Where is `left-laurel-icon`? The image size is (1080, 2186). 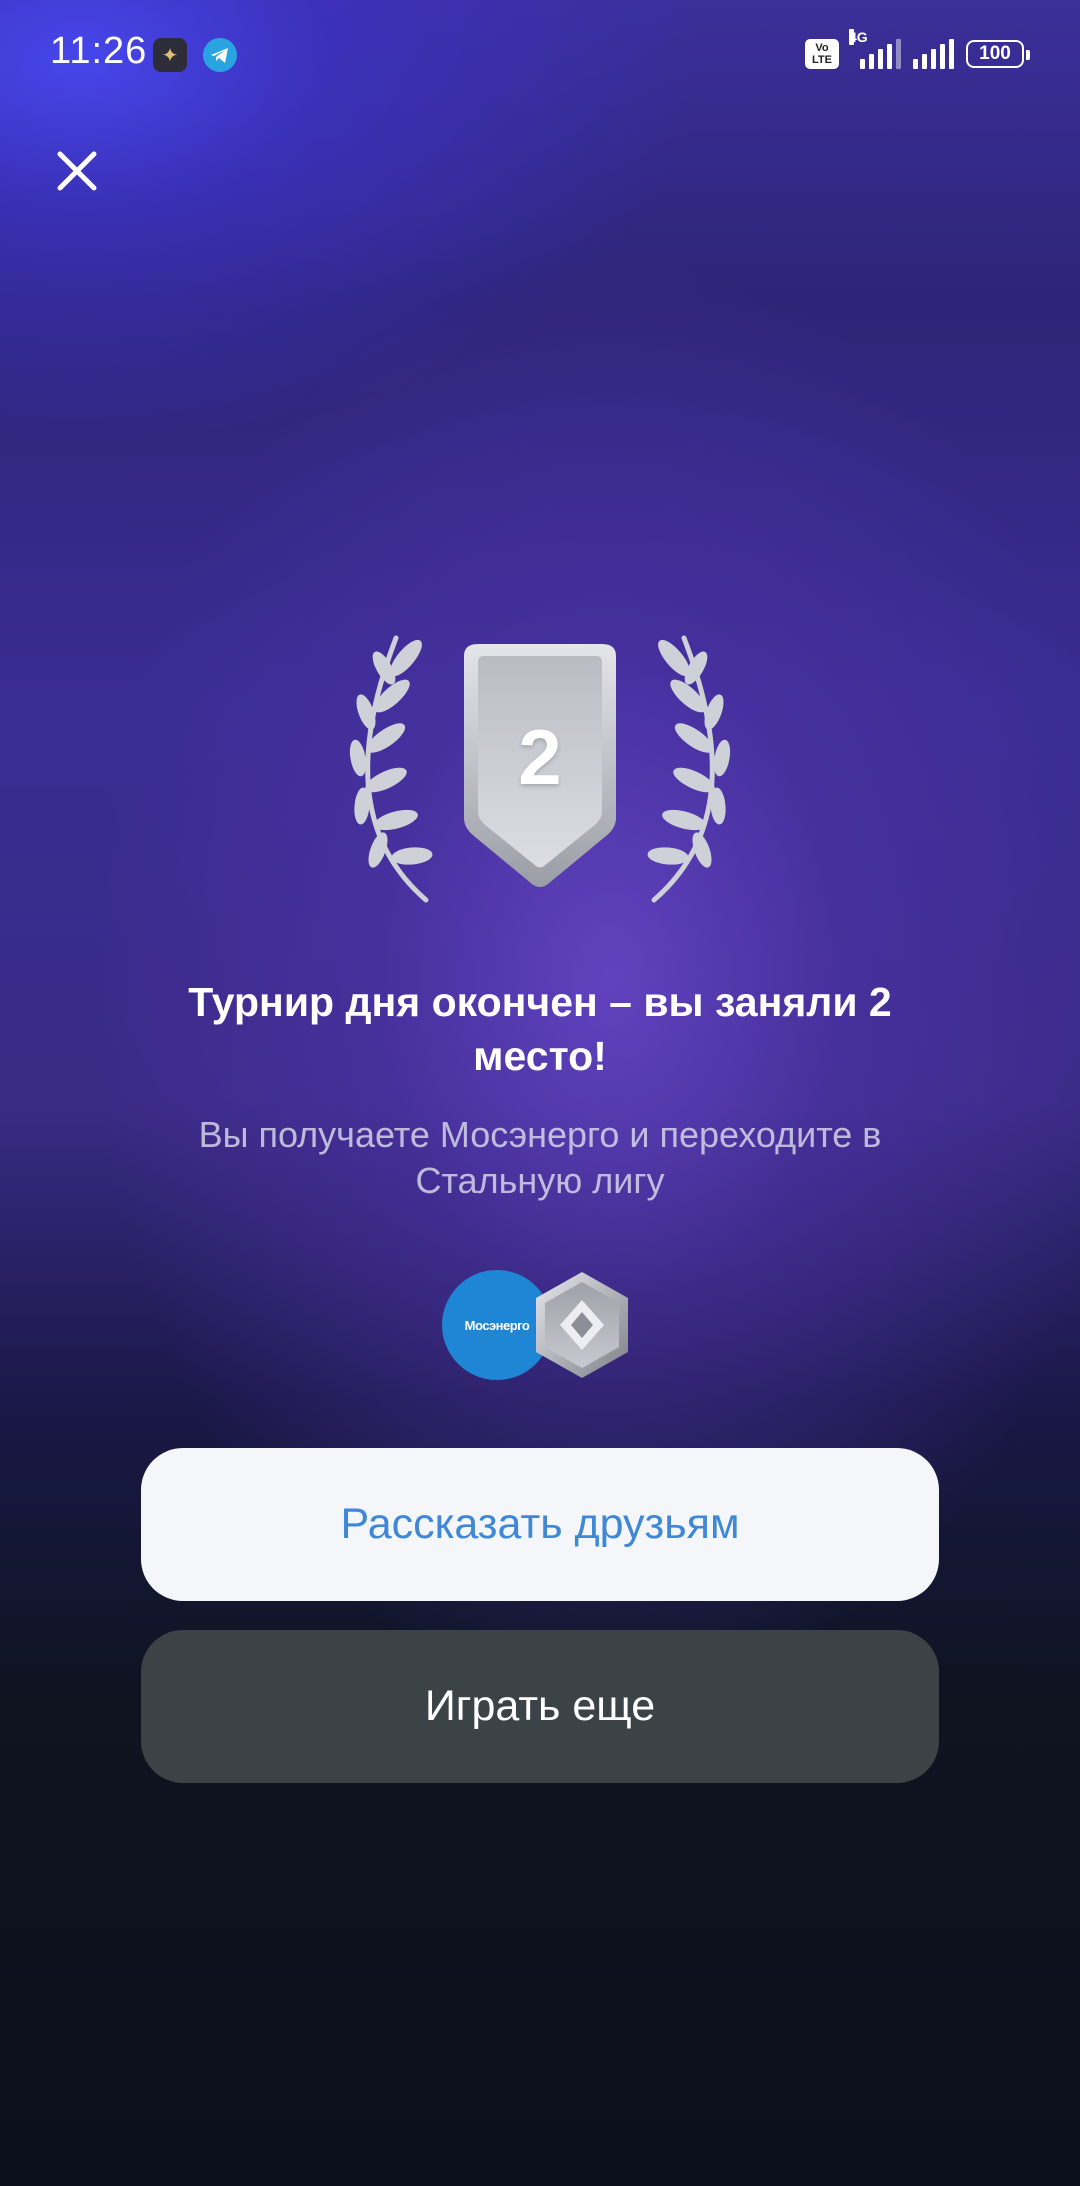 left-laurel-icon is located at coordinates (391, 769).